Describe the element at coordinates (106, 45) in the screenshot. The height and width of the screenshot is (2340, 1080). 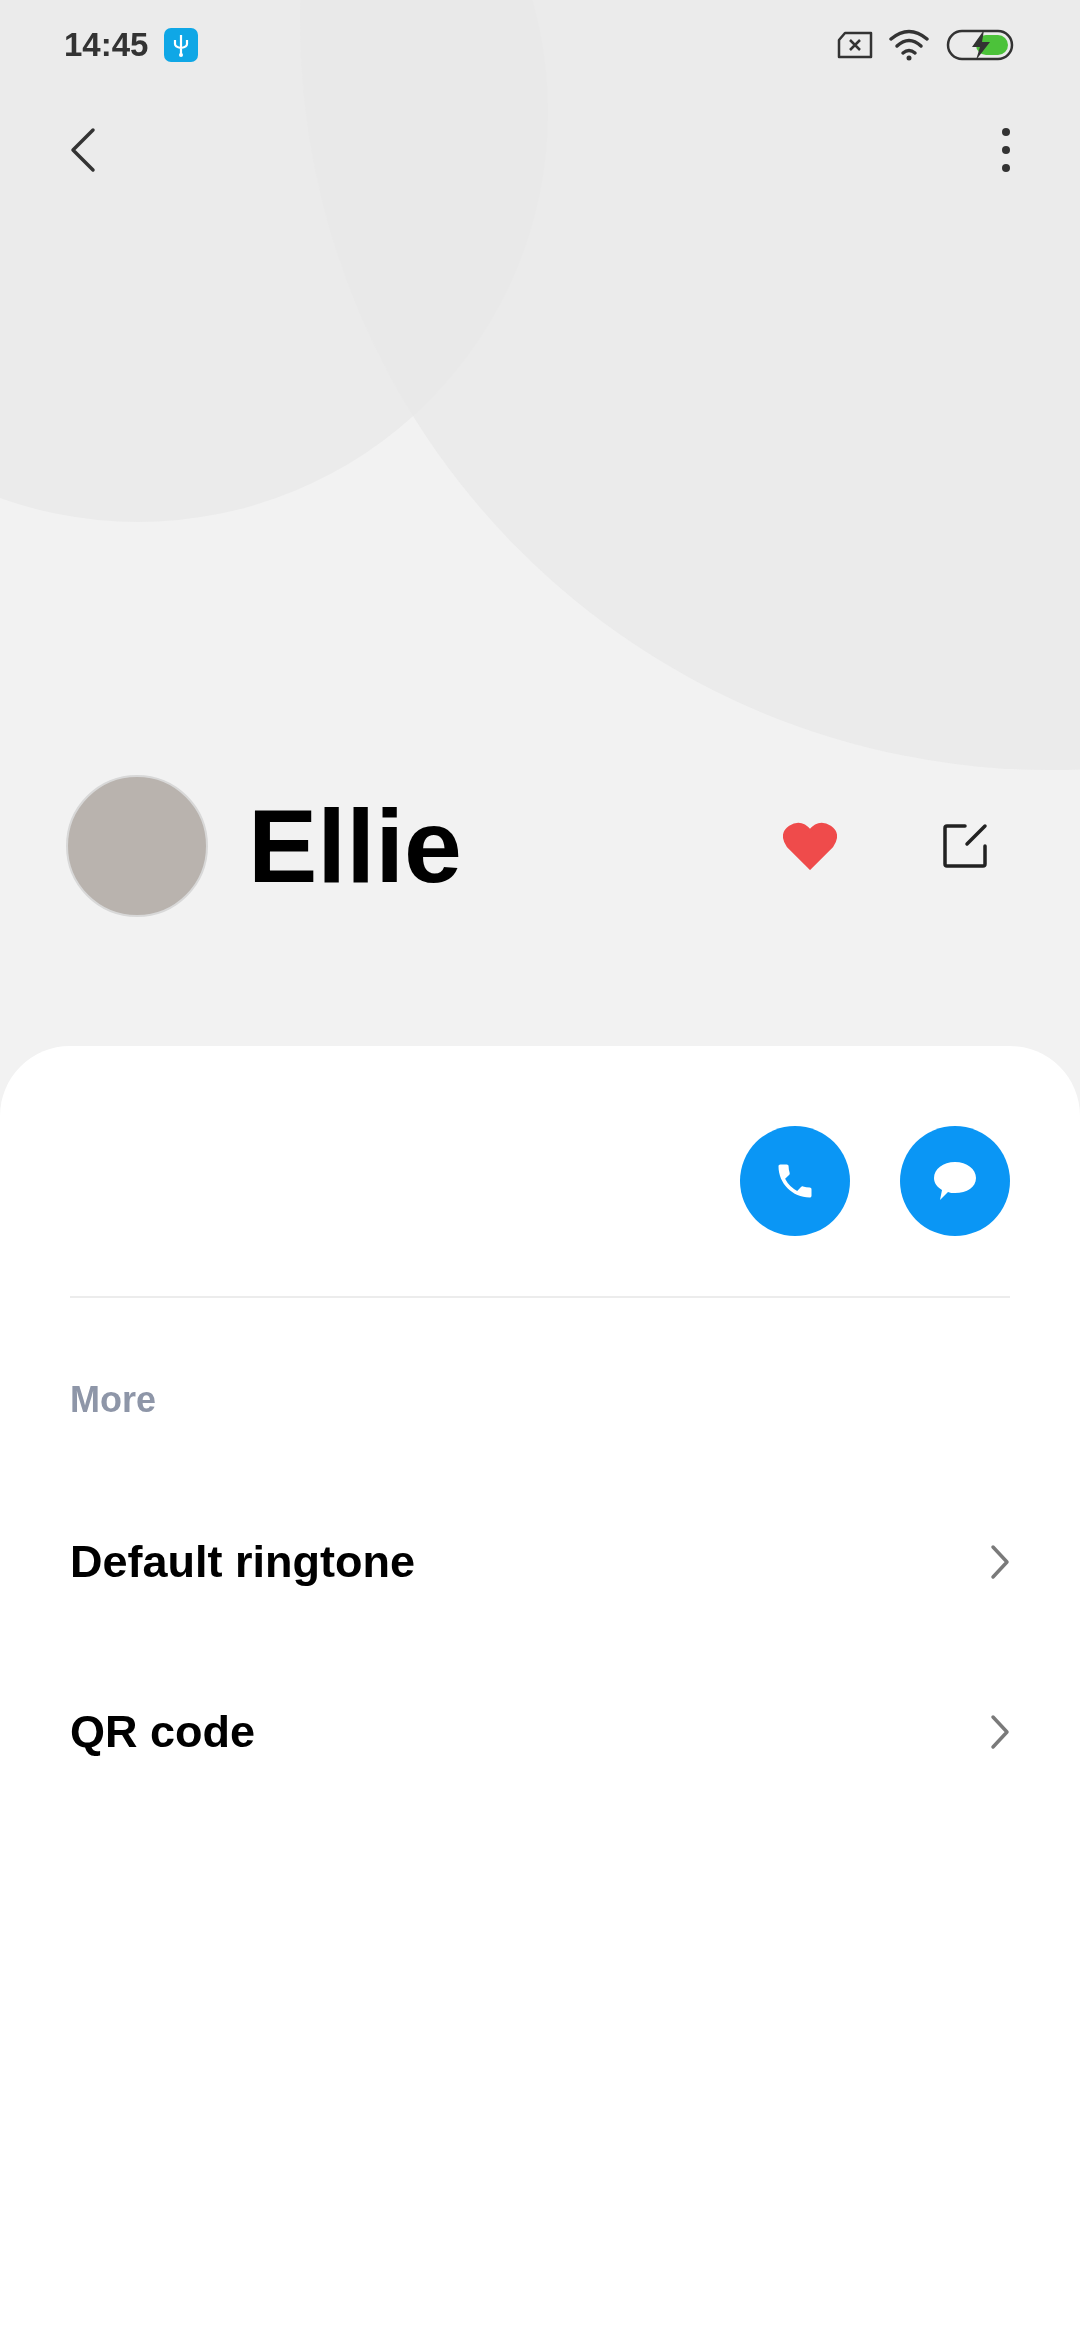
I see `status-time: 14:45` at that location.